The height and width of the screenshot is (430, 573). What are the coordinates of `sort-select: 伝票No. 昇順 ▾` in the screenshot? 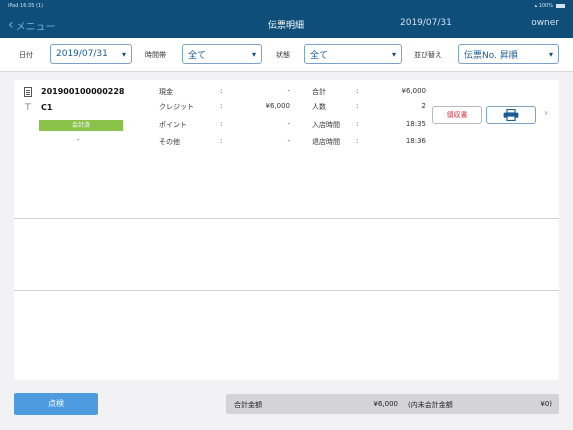 It's located at (508, 54).